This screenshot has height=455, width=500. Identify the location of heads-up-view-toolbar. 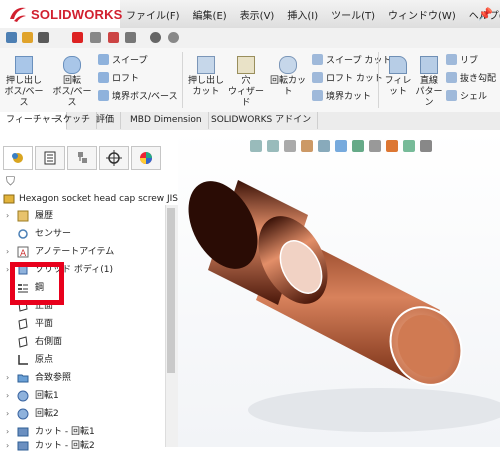
(343, 149).